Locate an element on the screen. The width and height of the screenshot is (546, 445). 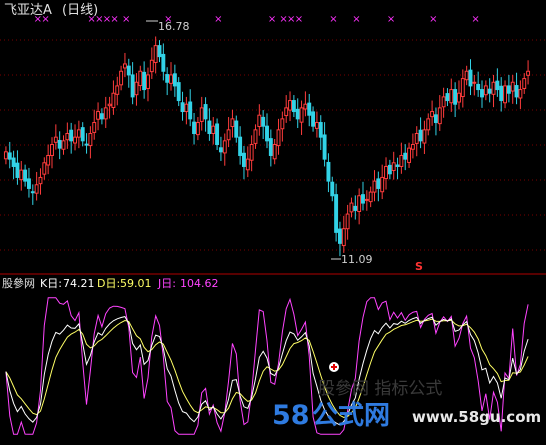
kdj-header: 股參网 K日: 74.21 D日: 59.01 J日: 104.62 is located at coordinates (110, 283).